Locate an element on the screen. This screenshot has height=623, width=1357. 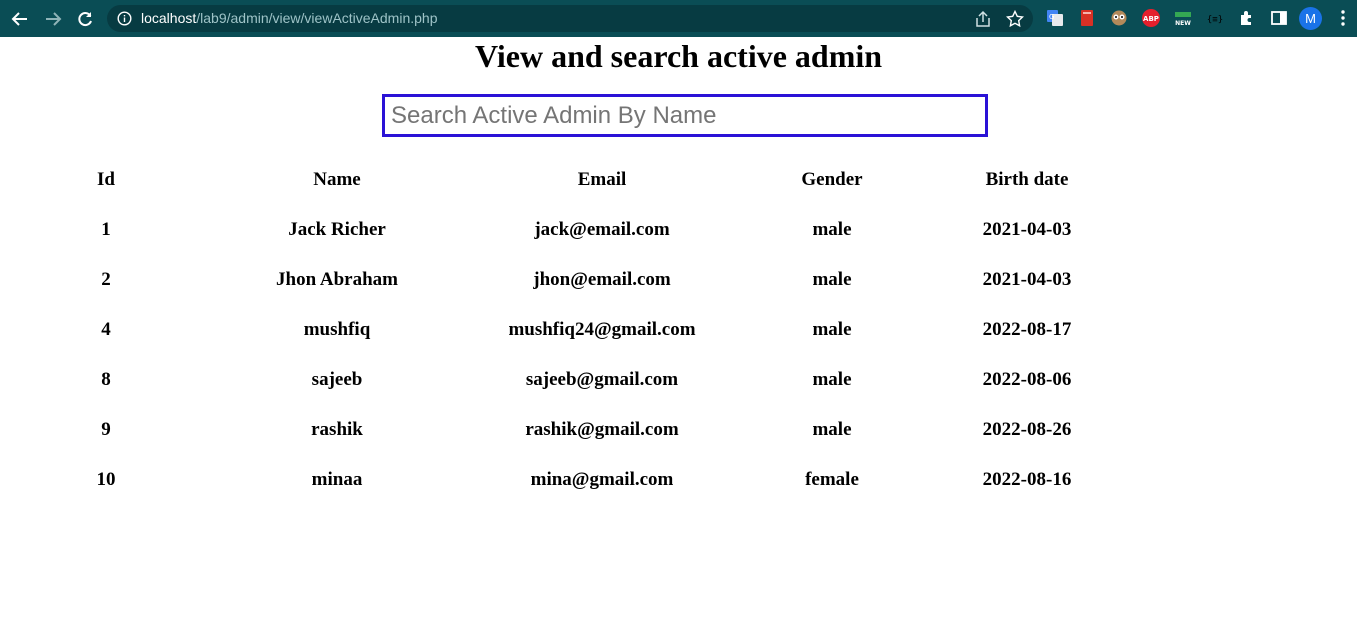
cell-email: sajeeb@gmail.com is located at coordinates (602, 379).